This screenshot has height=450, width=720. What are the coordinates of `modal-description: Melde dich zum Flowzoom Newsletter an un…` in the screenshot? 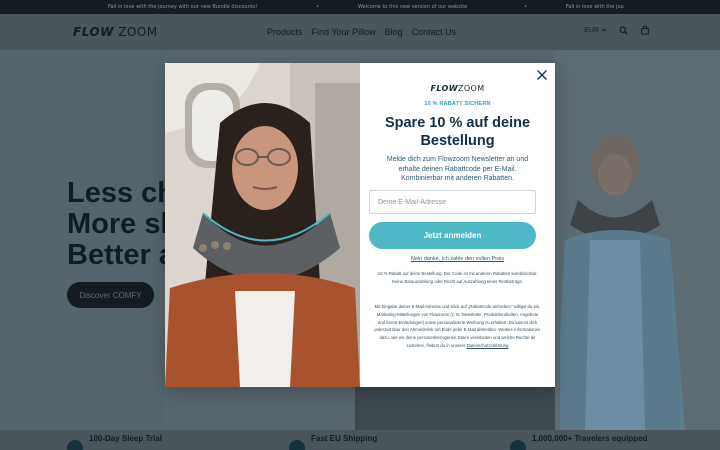 It's located at (457, 169).